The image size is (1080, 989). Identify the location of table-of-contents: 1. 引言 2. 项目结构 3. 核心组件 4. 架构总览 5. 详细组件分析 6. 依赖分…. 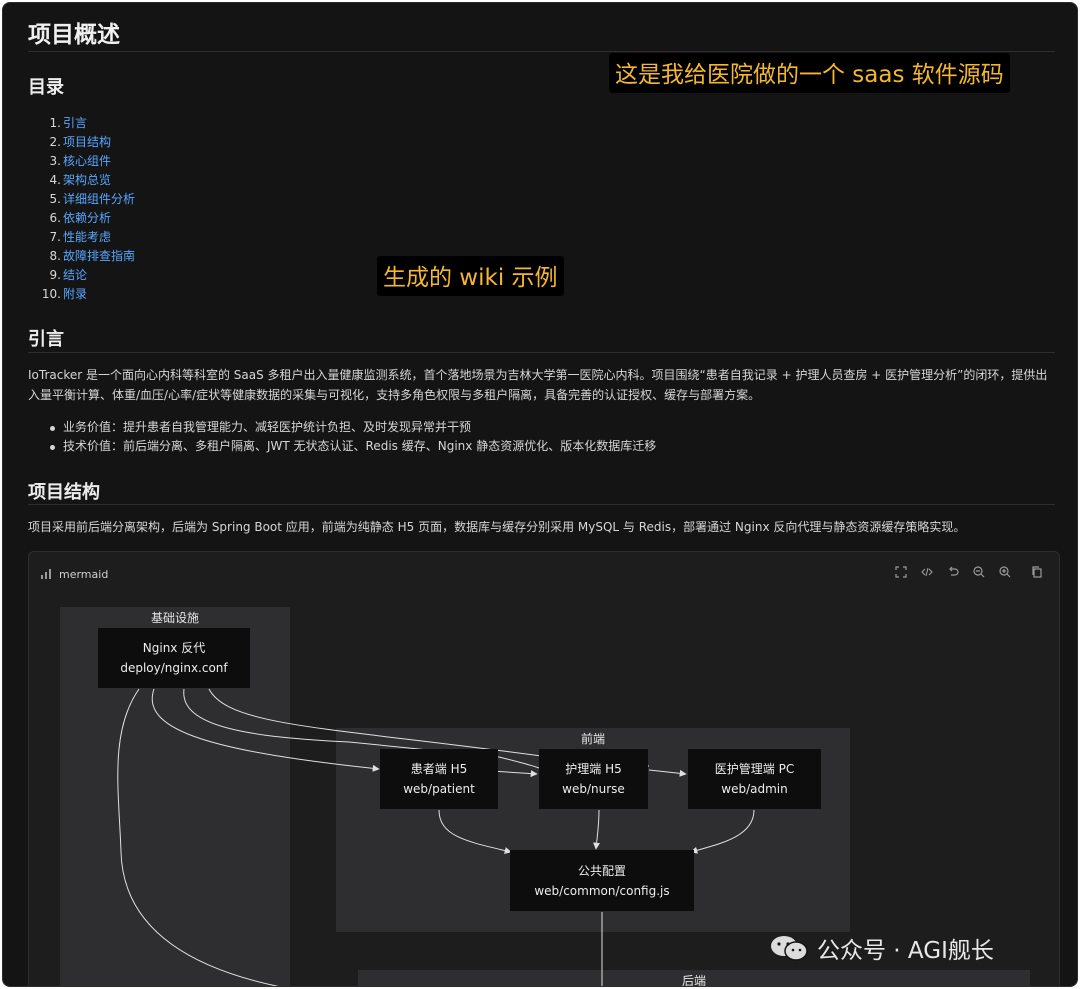
(81, 209).